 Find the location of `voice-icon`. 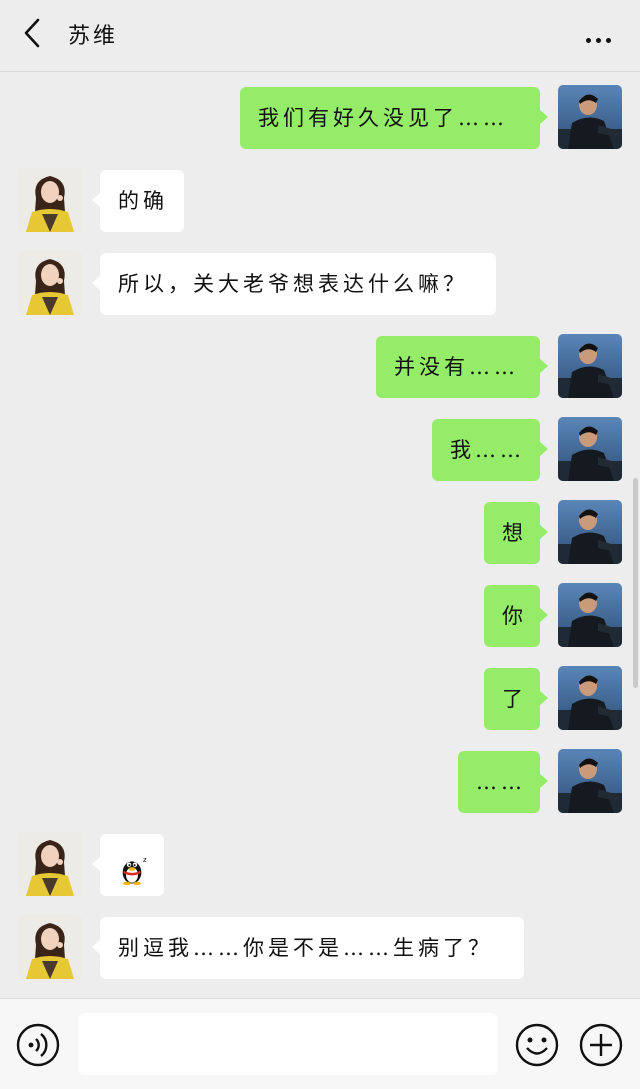

voice-icon is located at coordinates (38, 1045).